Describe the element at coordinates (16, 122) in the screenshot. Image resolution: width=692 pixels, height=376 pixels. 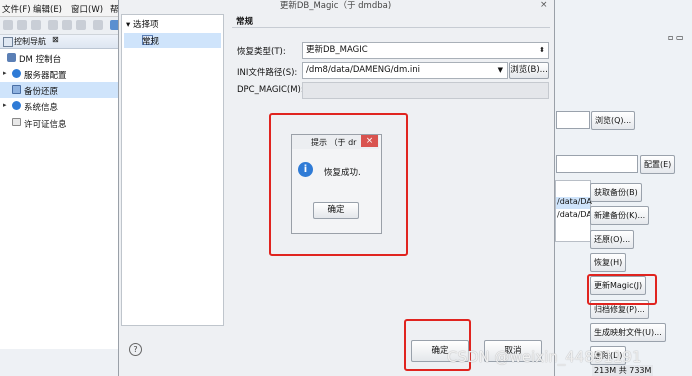
I see `license-icon` at that location.